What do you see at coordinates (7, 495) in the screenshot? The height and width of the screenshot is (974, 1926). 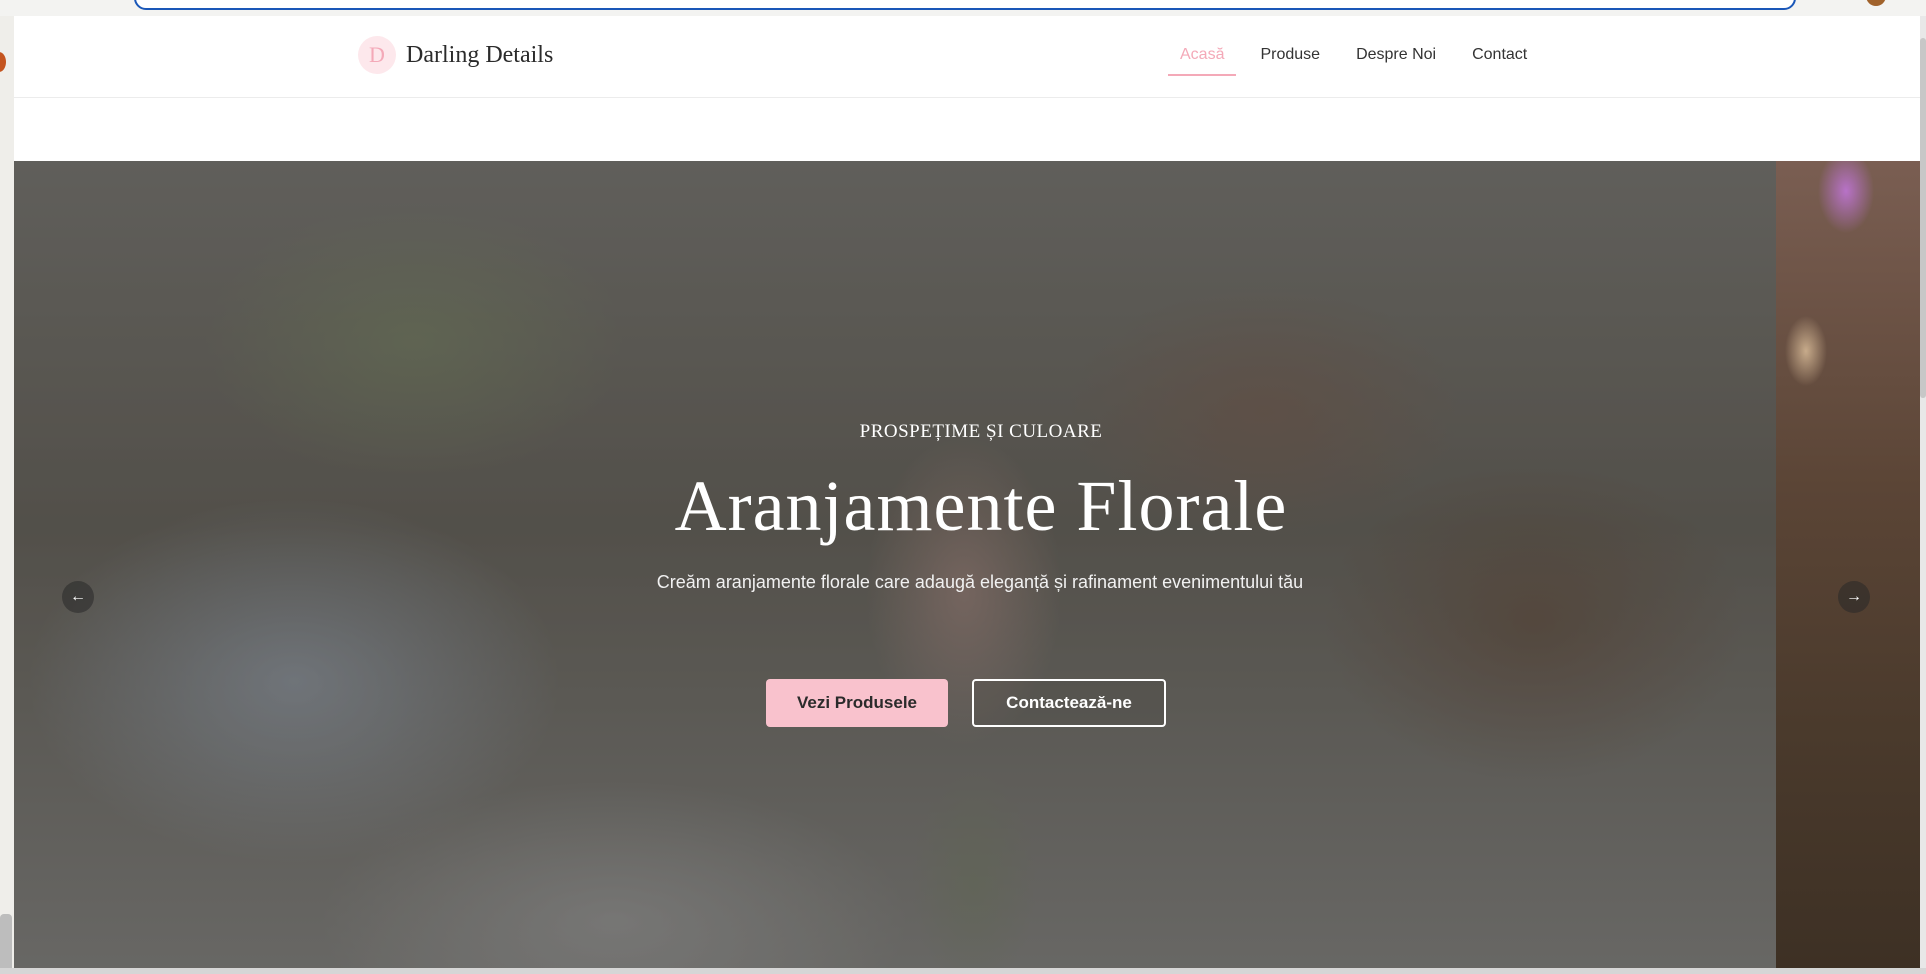 I see `browser-side-panel` at bounding box center [7, 495].